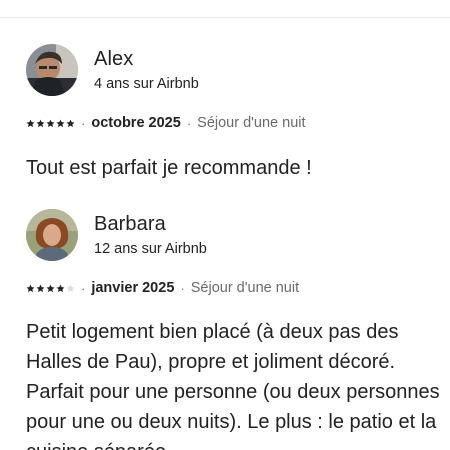 This screenshot has height=450, width=450. What do you see at coordinates (150, 224) in the screenshot?
I see `reviewer-name: Barbara` at bounding box center [150, 224].